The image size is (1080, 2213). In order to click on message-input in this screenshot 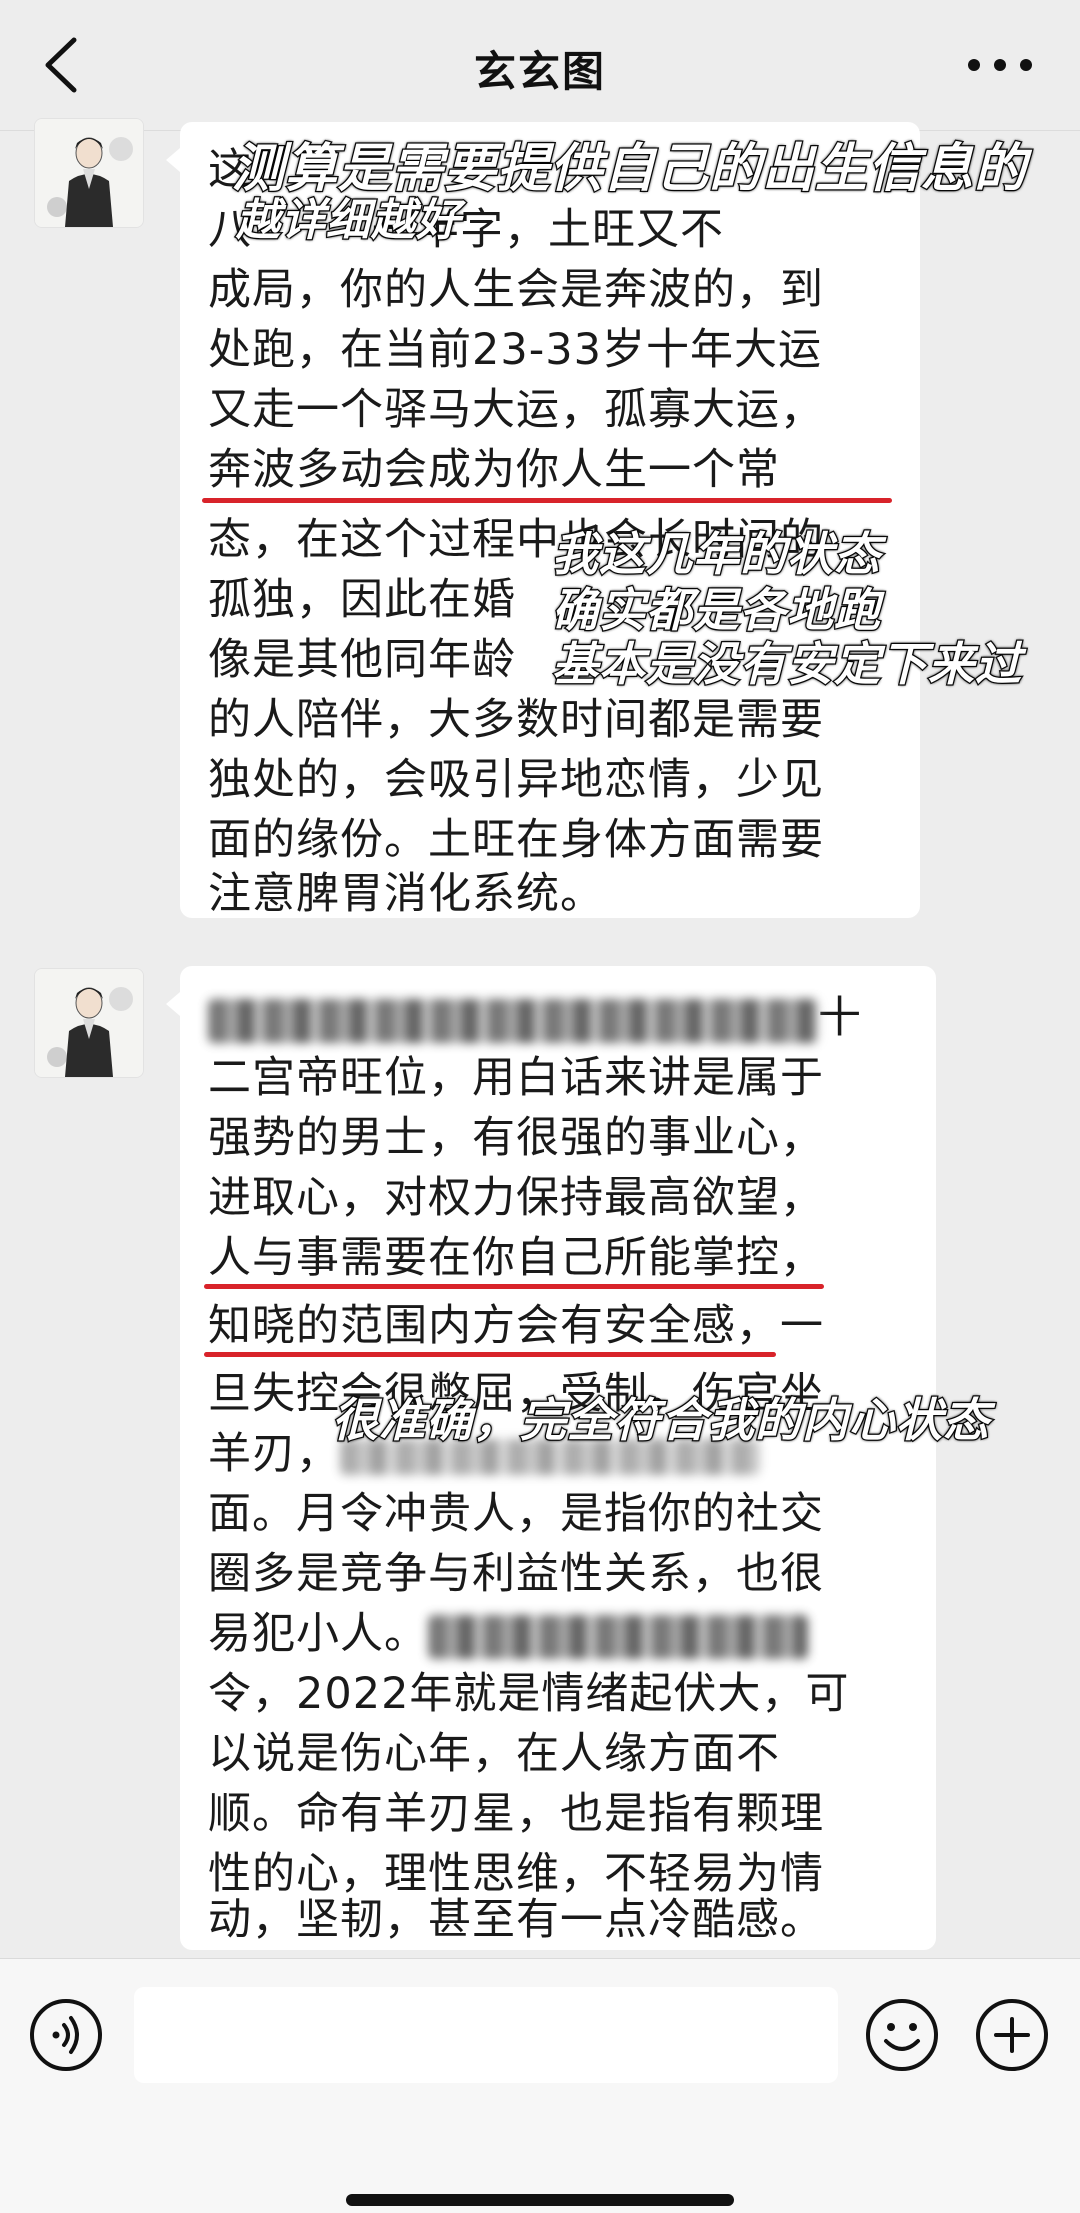, I will do `click(486, 2035)`.